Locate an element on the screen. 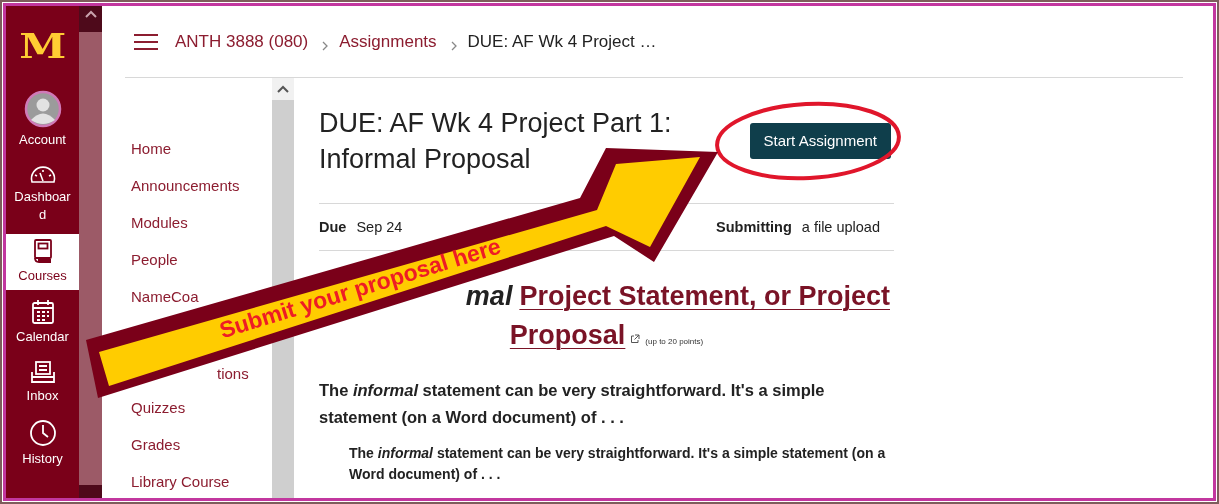  book-icon is located at coordinates (42, 251).